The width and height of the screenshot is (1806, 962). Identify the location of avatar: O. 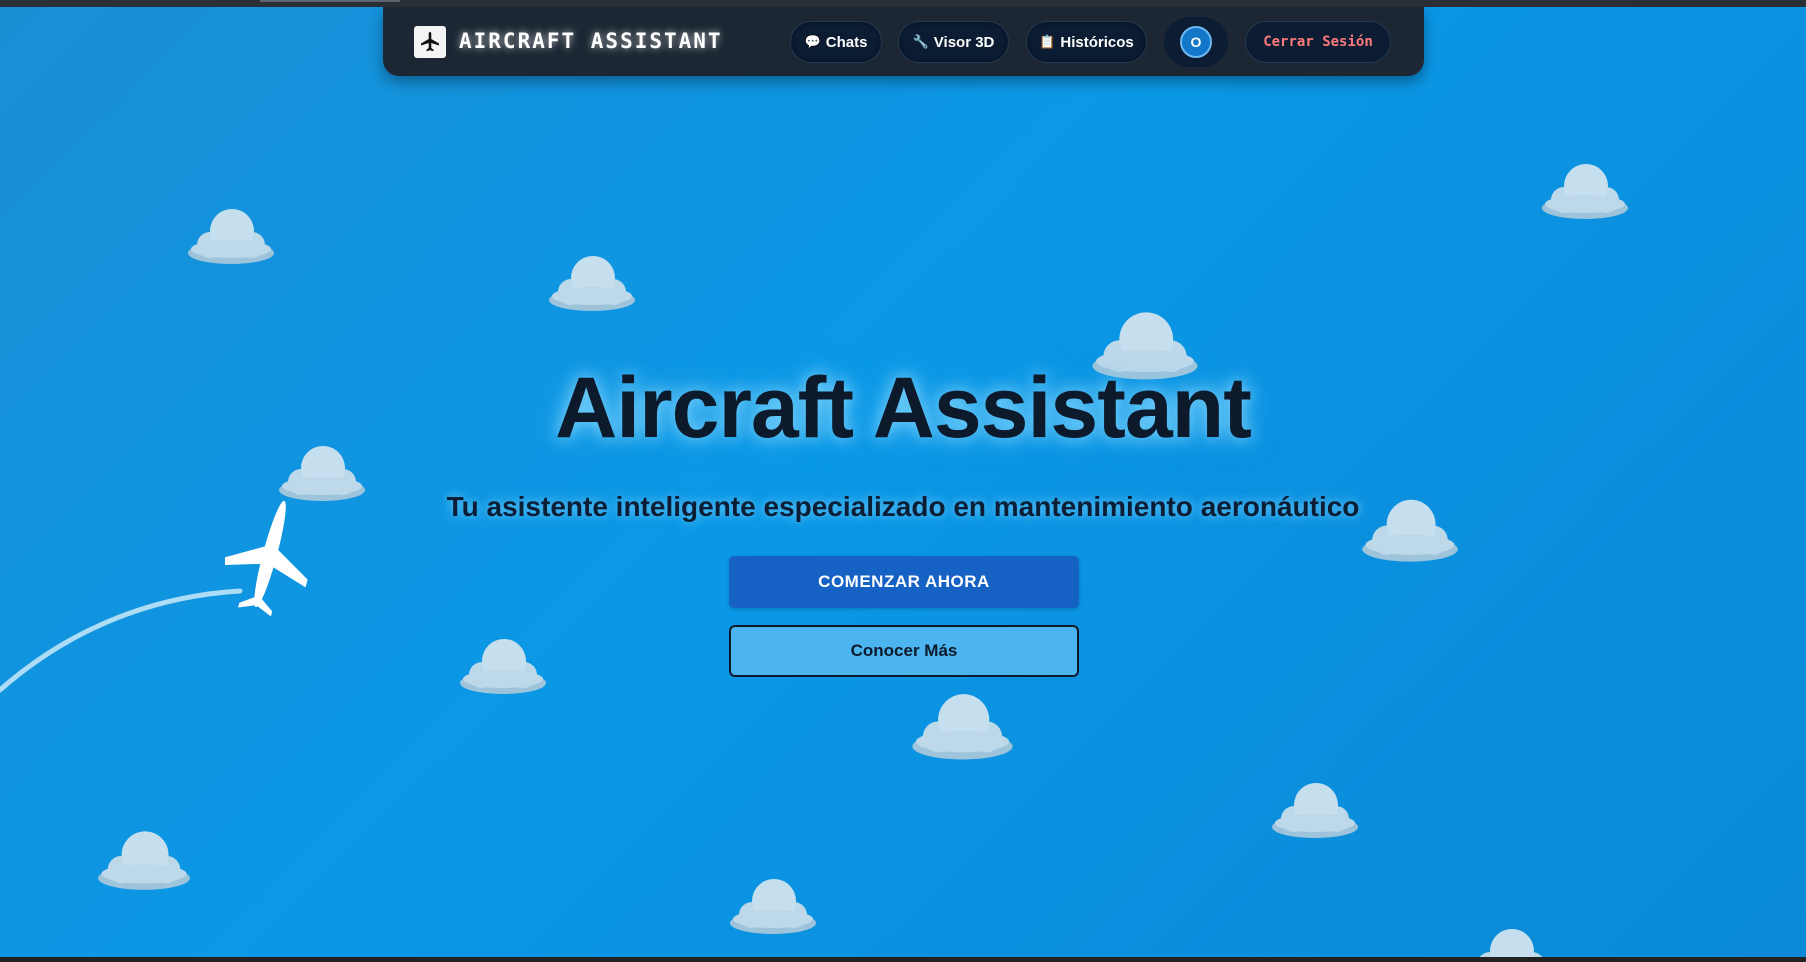
(1196, 42).